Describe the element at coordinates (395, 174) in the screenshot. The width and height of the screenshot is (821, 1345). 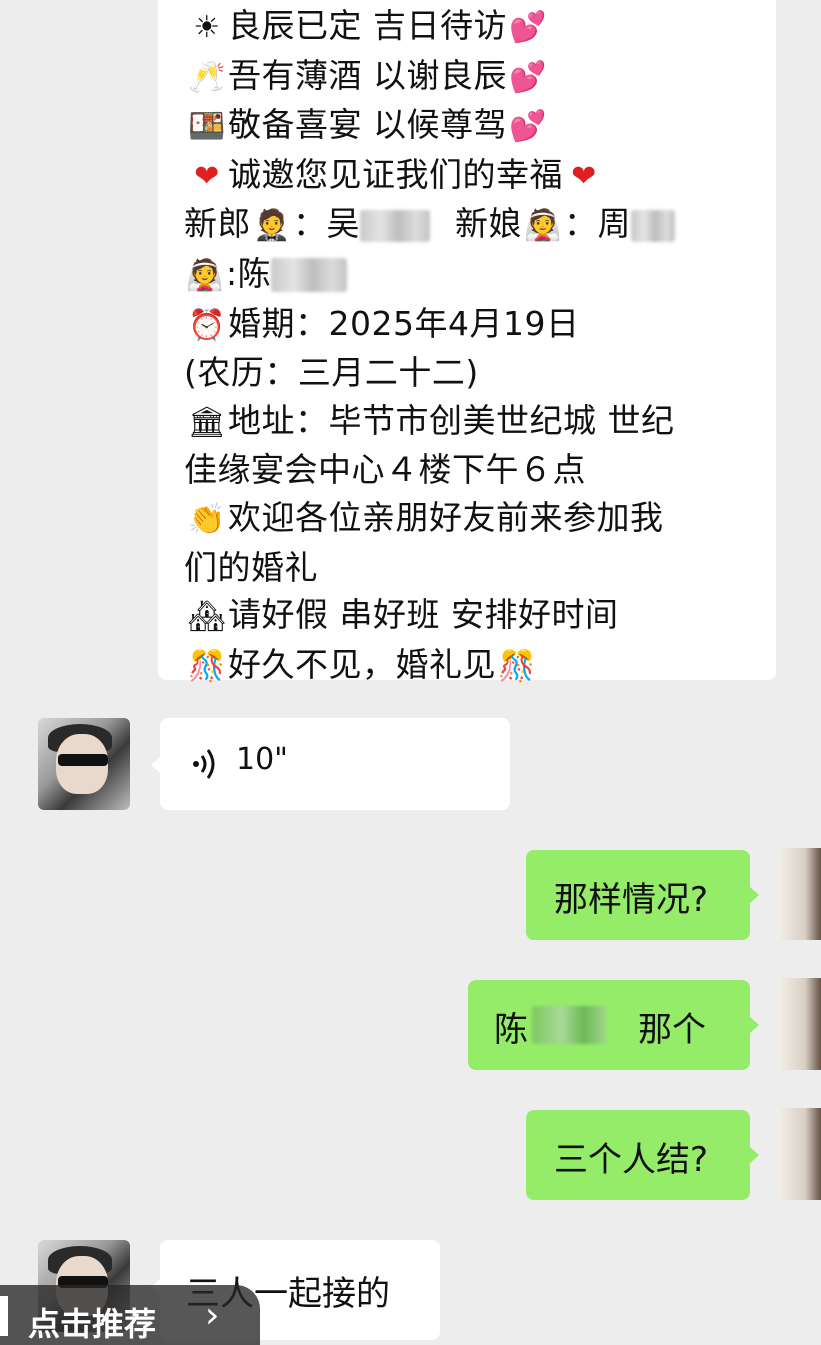
I see `invitation-text-4: 诚邀您见证我们的幸福` at that location.